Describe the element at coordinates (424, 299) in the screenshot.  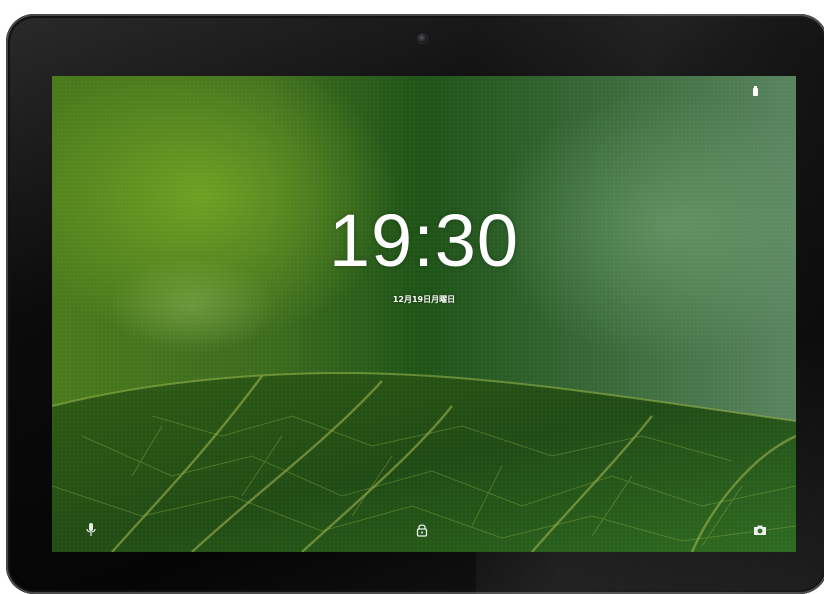
I see `lockscreen-date: 12月19日月曜日` at that location.